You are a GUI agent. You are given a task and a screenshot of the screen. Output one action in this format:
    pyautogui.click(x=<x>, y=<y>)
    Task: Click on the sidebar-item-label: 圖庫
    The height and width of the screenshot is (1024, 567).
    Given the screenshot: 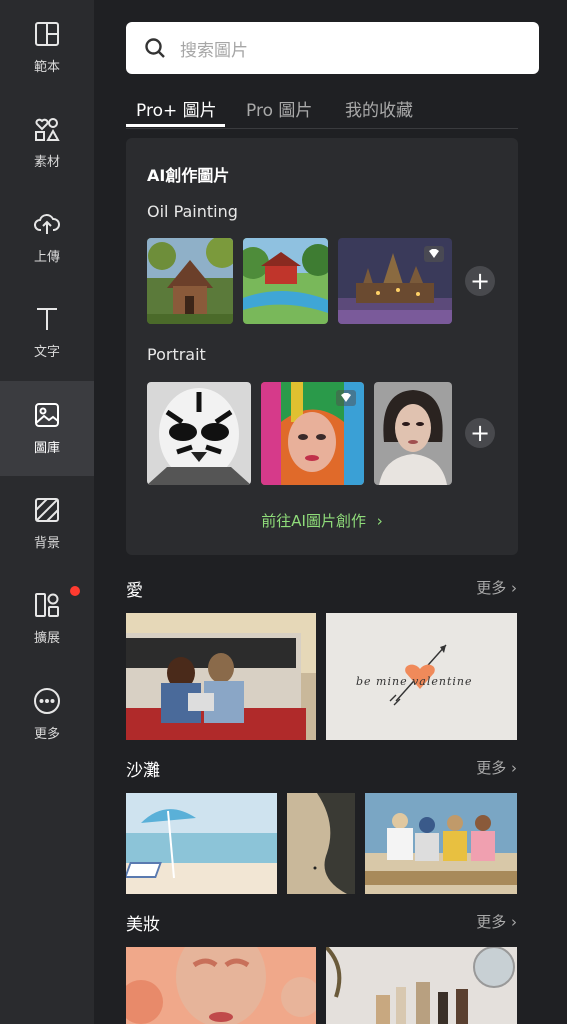 What is the action you would take?
    pyautogui.click(x=46, y=448)
    